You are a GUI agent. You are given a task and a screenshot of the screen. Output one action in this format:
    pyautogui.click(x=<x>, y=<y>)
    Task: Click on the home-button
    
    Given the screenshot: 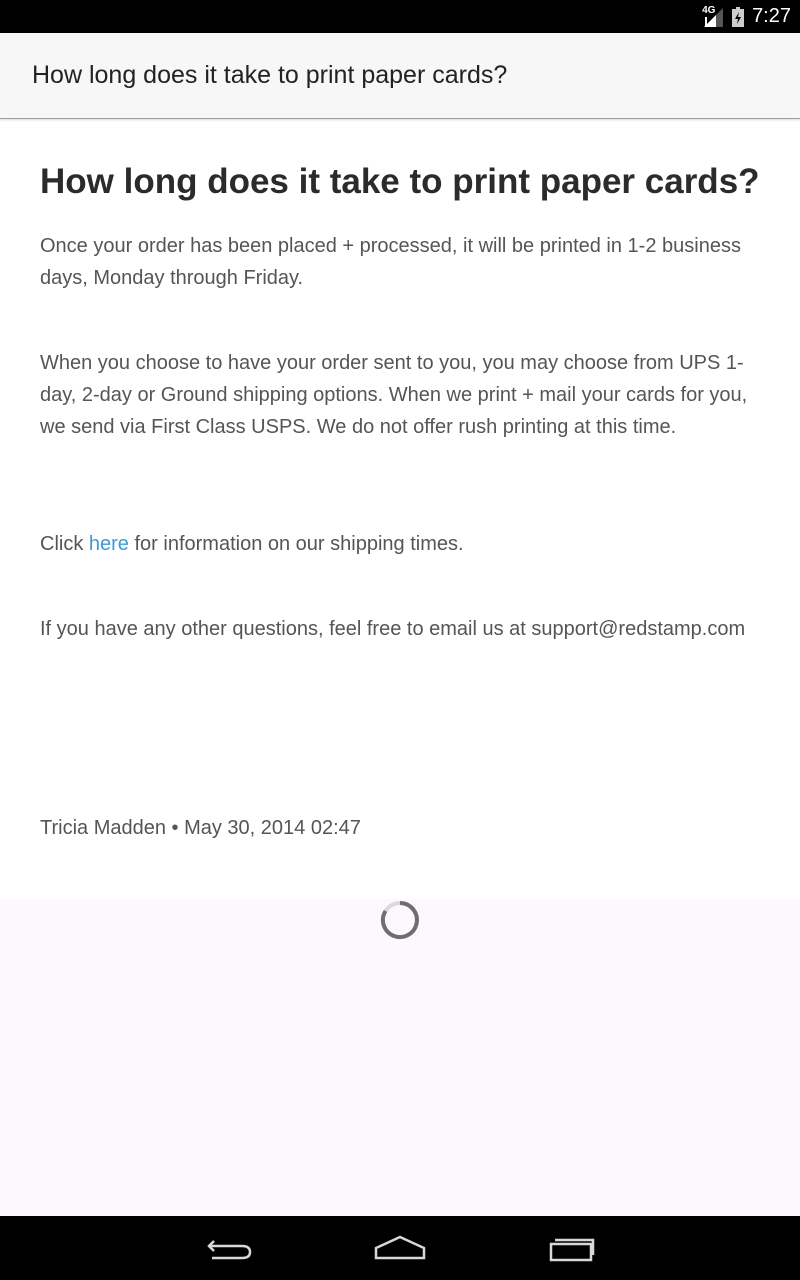 What is the action you would take?
    pyautogui.click(x=400, y=1248)
    